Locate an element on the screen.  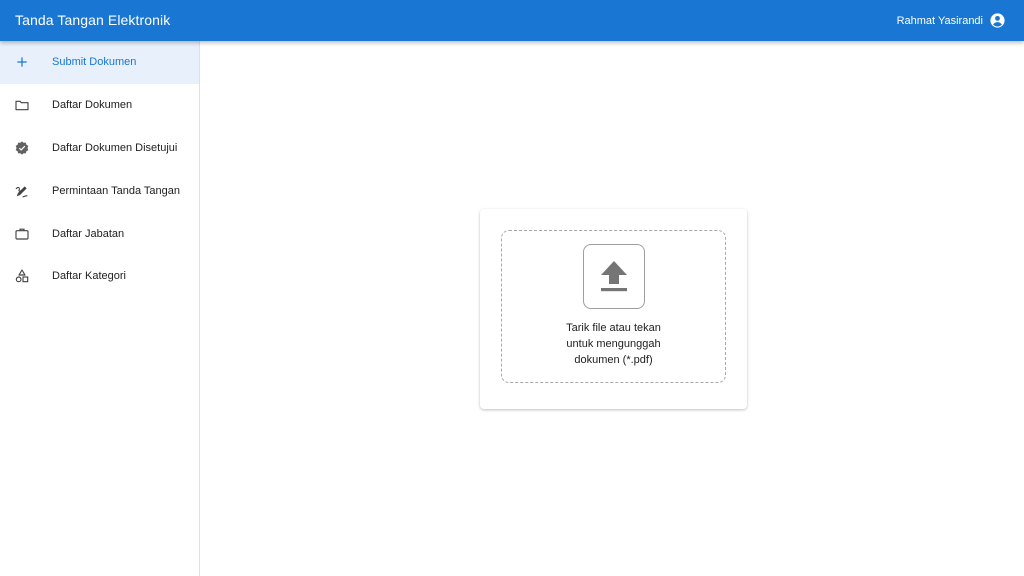
folder-icon is located at coordinates (22, 105).